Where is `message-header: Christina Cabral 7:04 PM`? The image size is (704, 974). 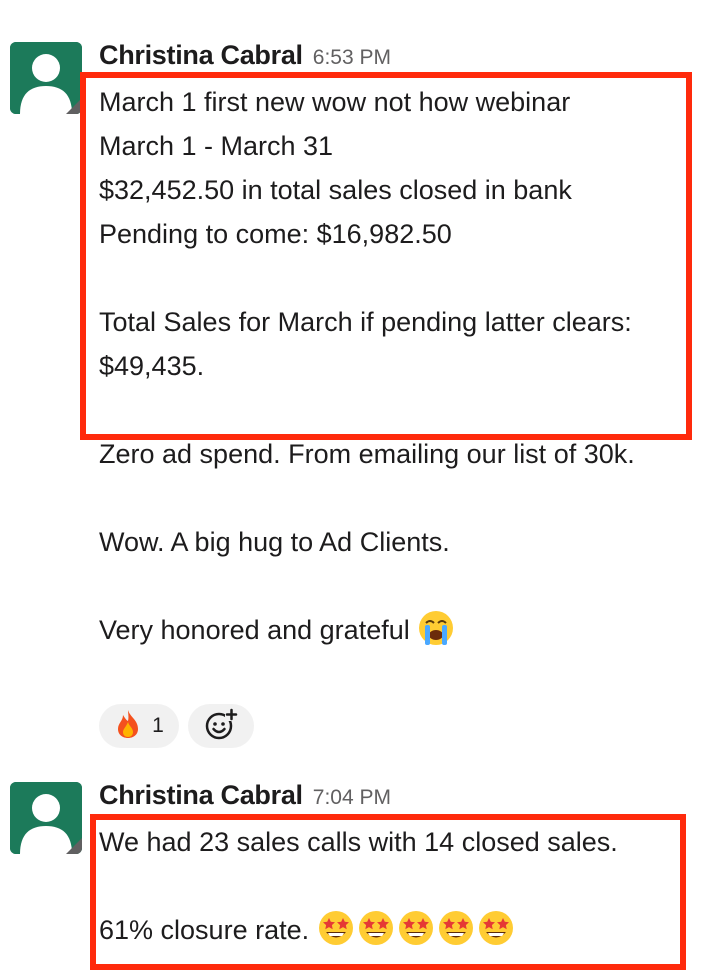 message-header: Christina Cabral 7:04 PM is located at coordinates (245, 798).